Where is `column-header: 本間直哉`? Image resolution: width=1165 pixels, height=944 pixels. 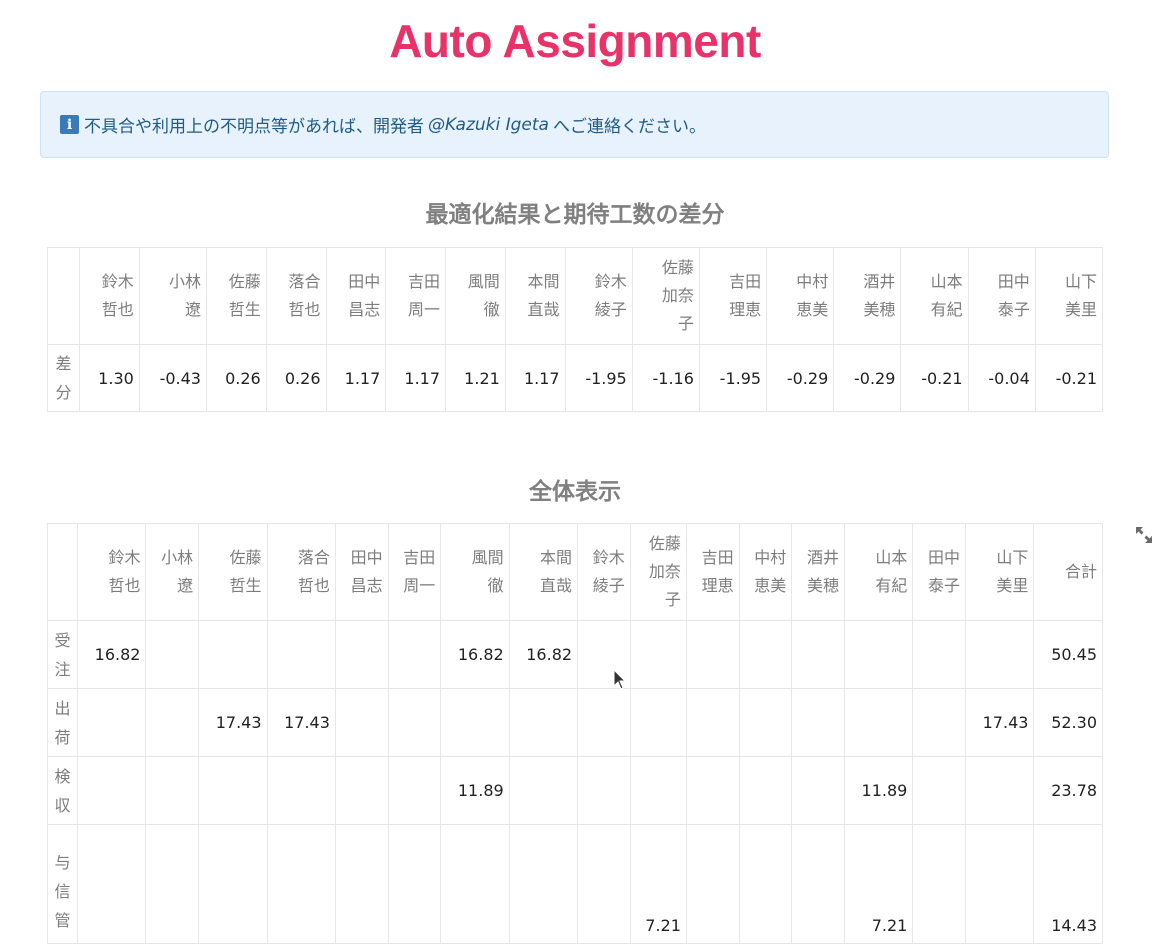 column-header: 本間直哉 is located at coordinates (535, 296).